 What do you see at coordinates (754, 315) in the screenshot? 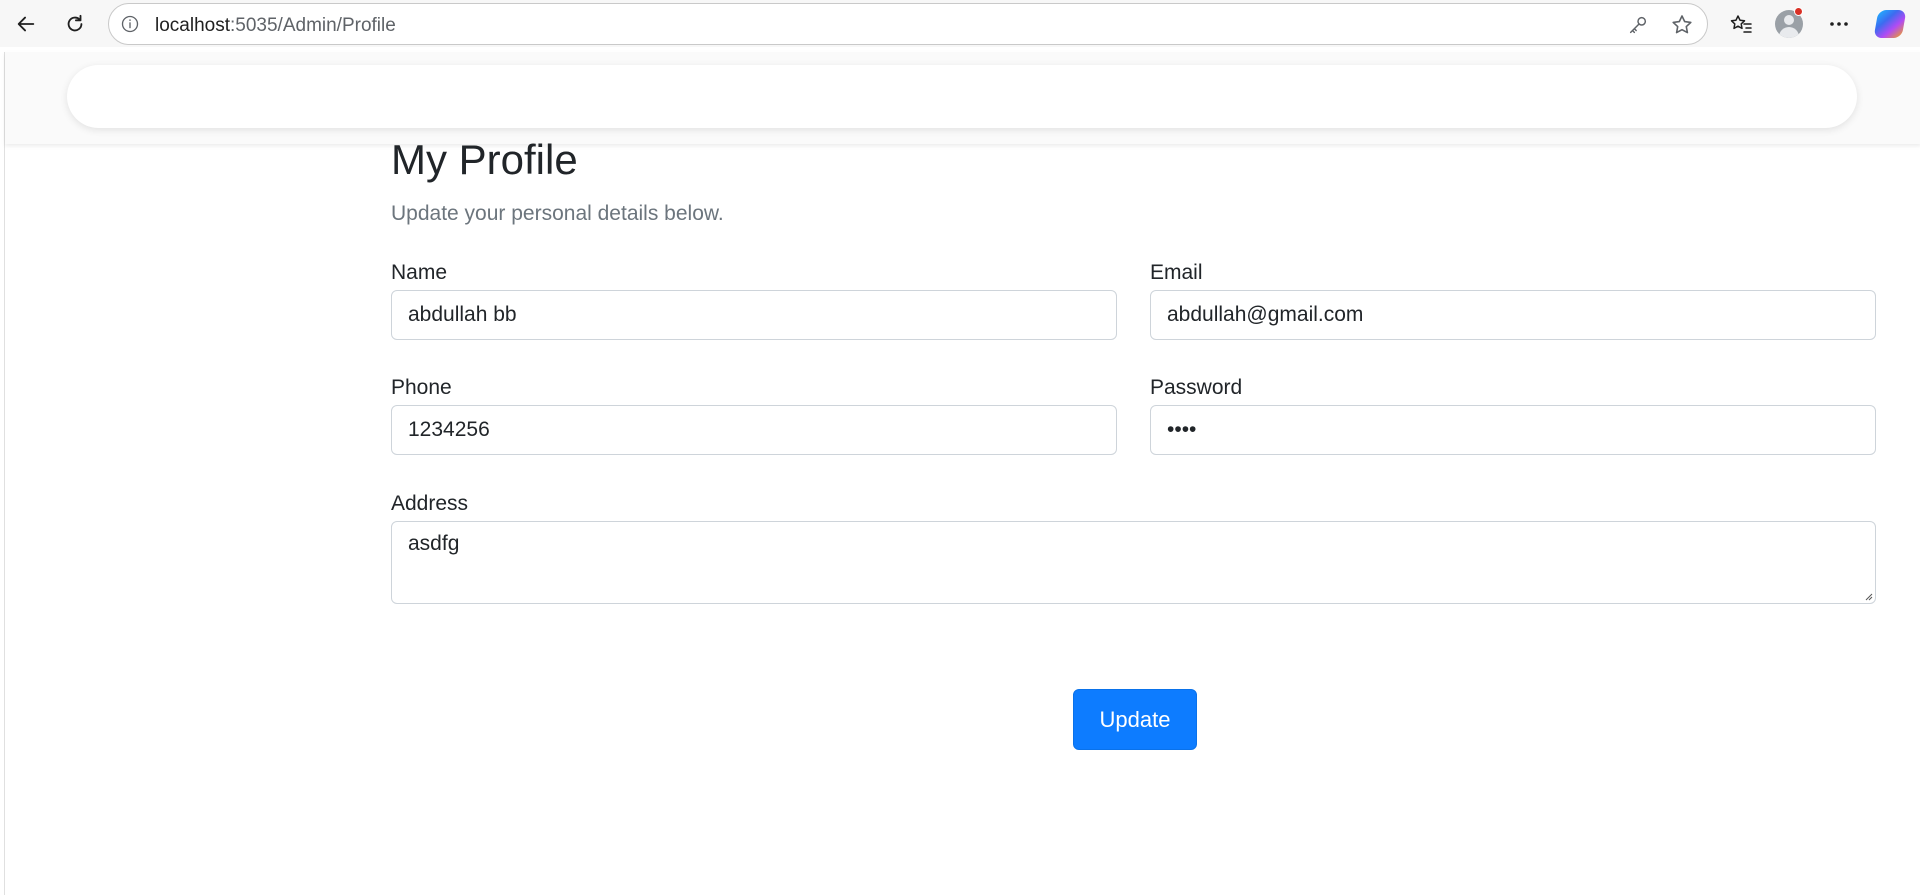
I see `name-input` at bounding box center [754, 315].